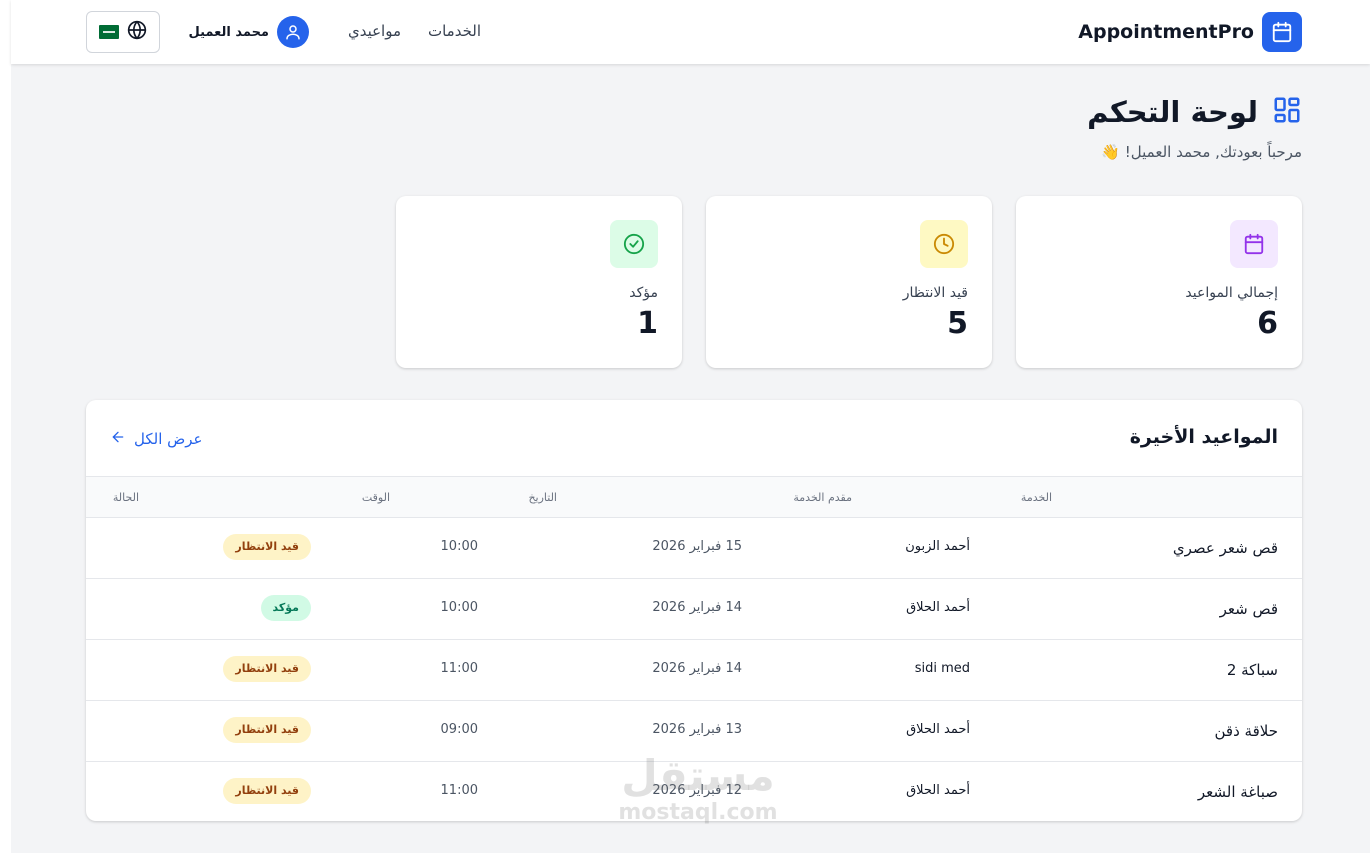 This screenshot has width=1370, height=853. Describe the element at coordinates (1248, 609) in the screenshot. I see `cell-service: قص شعر` at that location.